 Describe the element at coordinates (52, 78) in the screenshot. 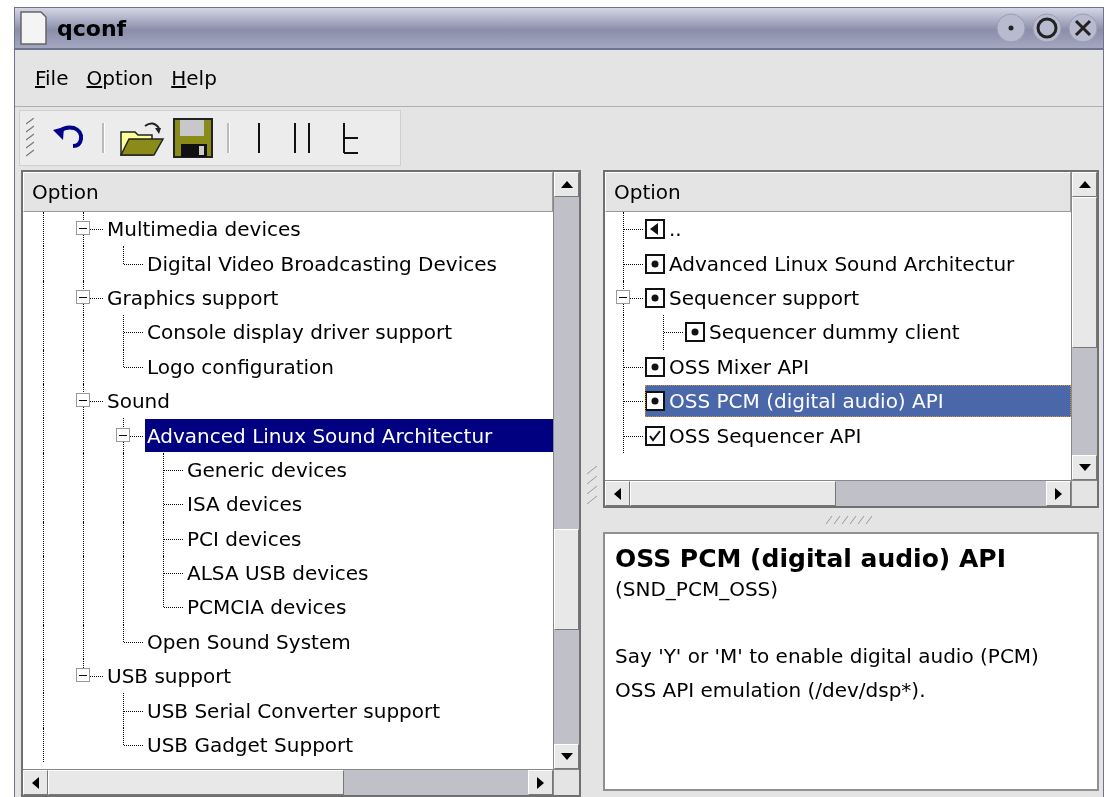

I see `menu-item: File` at that location.